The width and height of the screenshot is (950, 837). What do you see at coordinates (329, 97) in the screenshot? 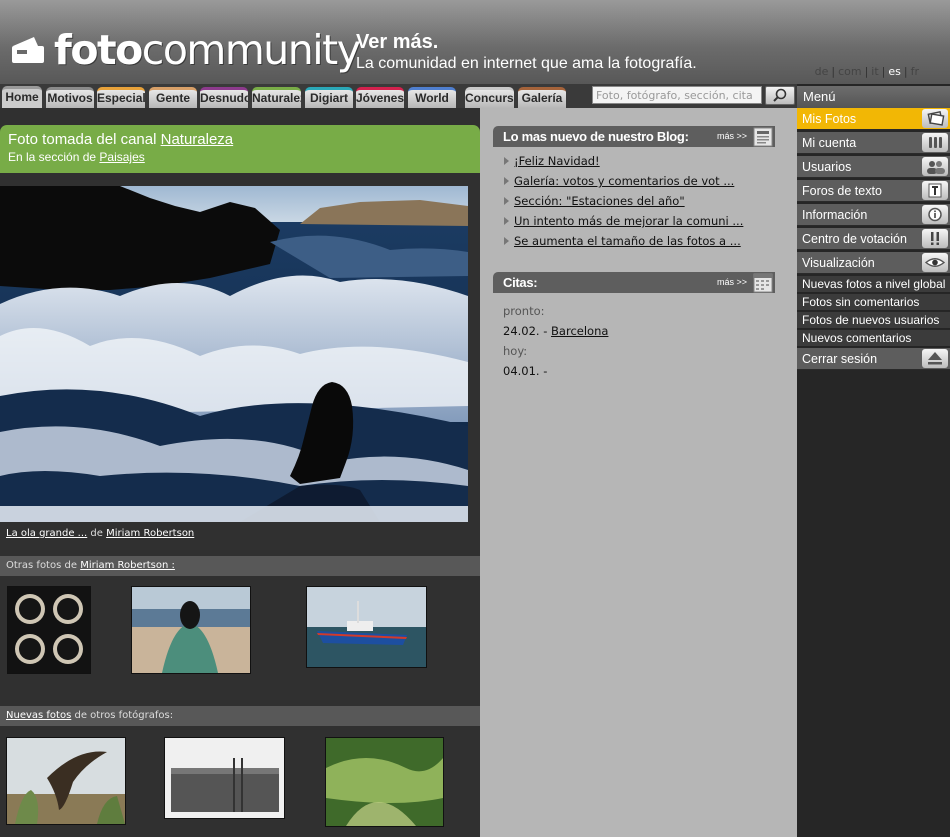
I see `tab-digiart: Digiart` at bounding box center [329, 97].